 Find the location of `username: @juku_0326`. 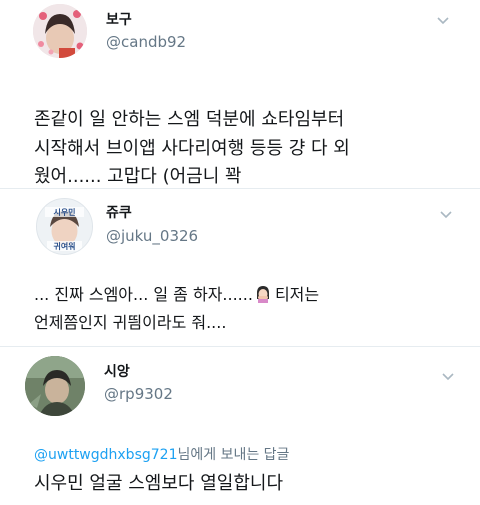

username: @juku_0326 is located at coordinates (152, 236).